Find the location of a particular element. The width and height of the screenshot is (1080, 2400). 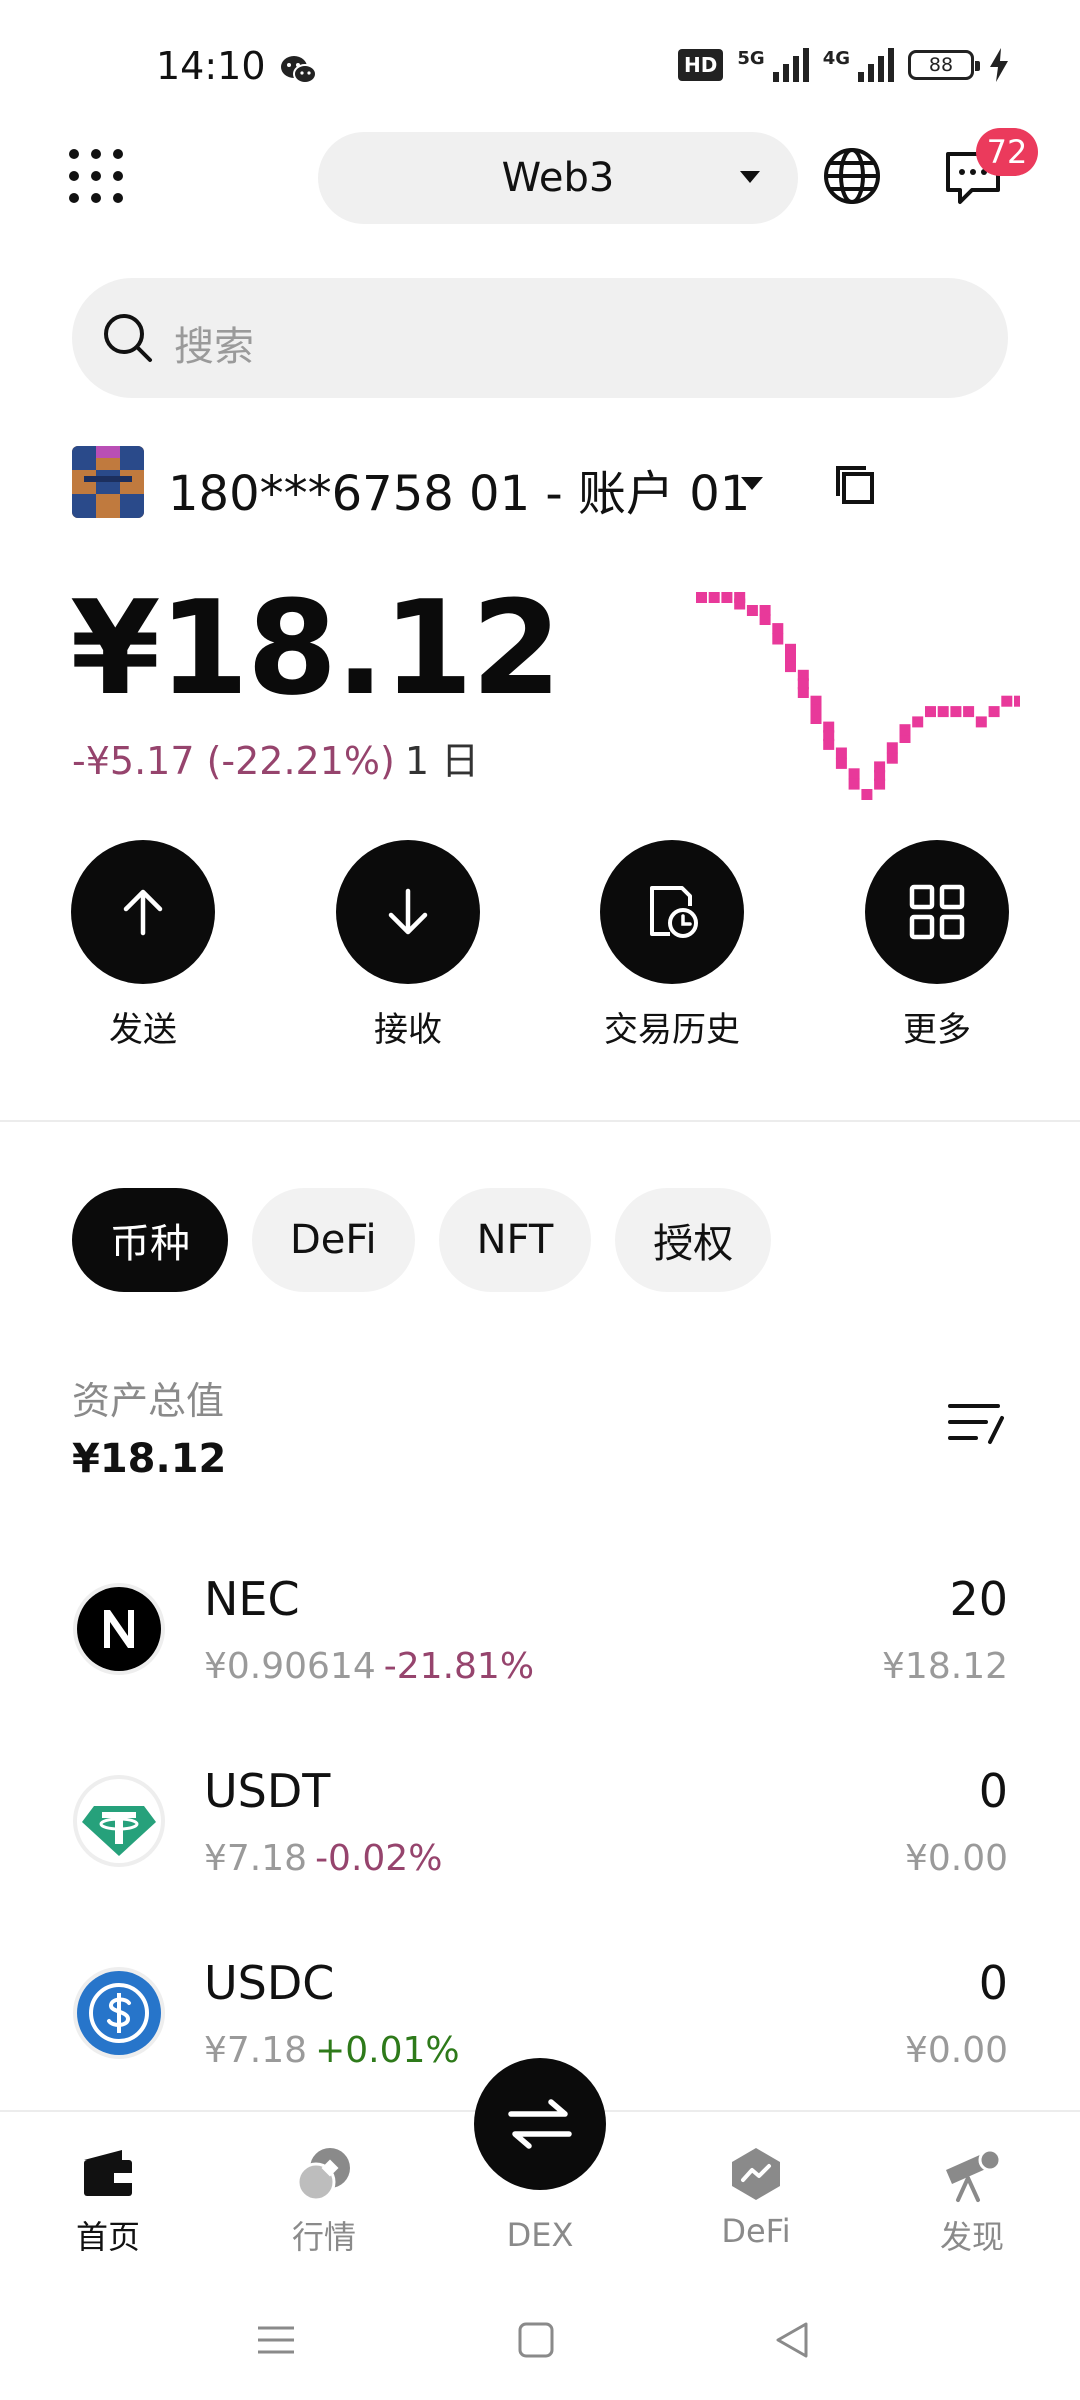

nav-defi: DeFi is located at coordinates (756, 2197).